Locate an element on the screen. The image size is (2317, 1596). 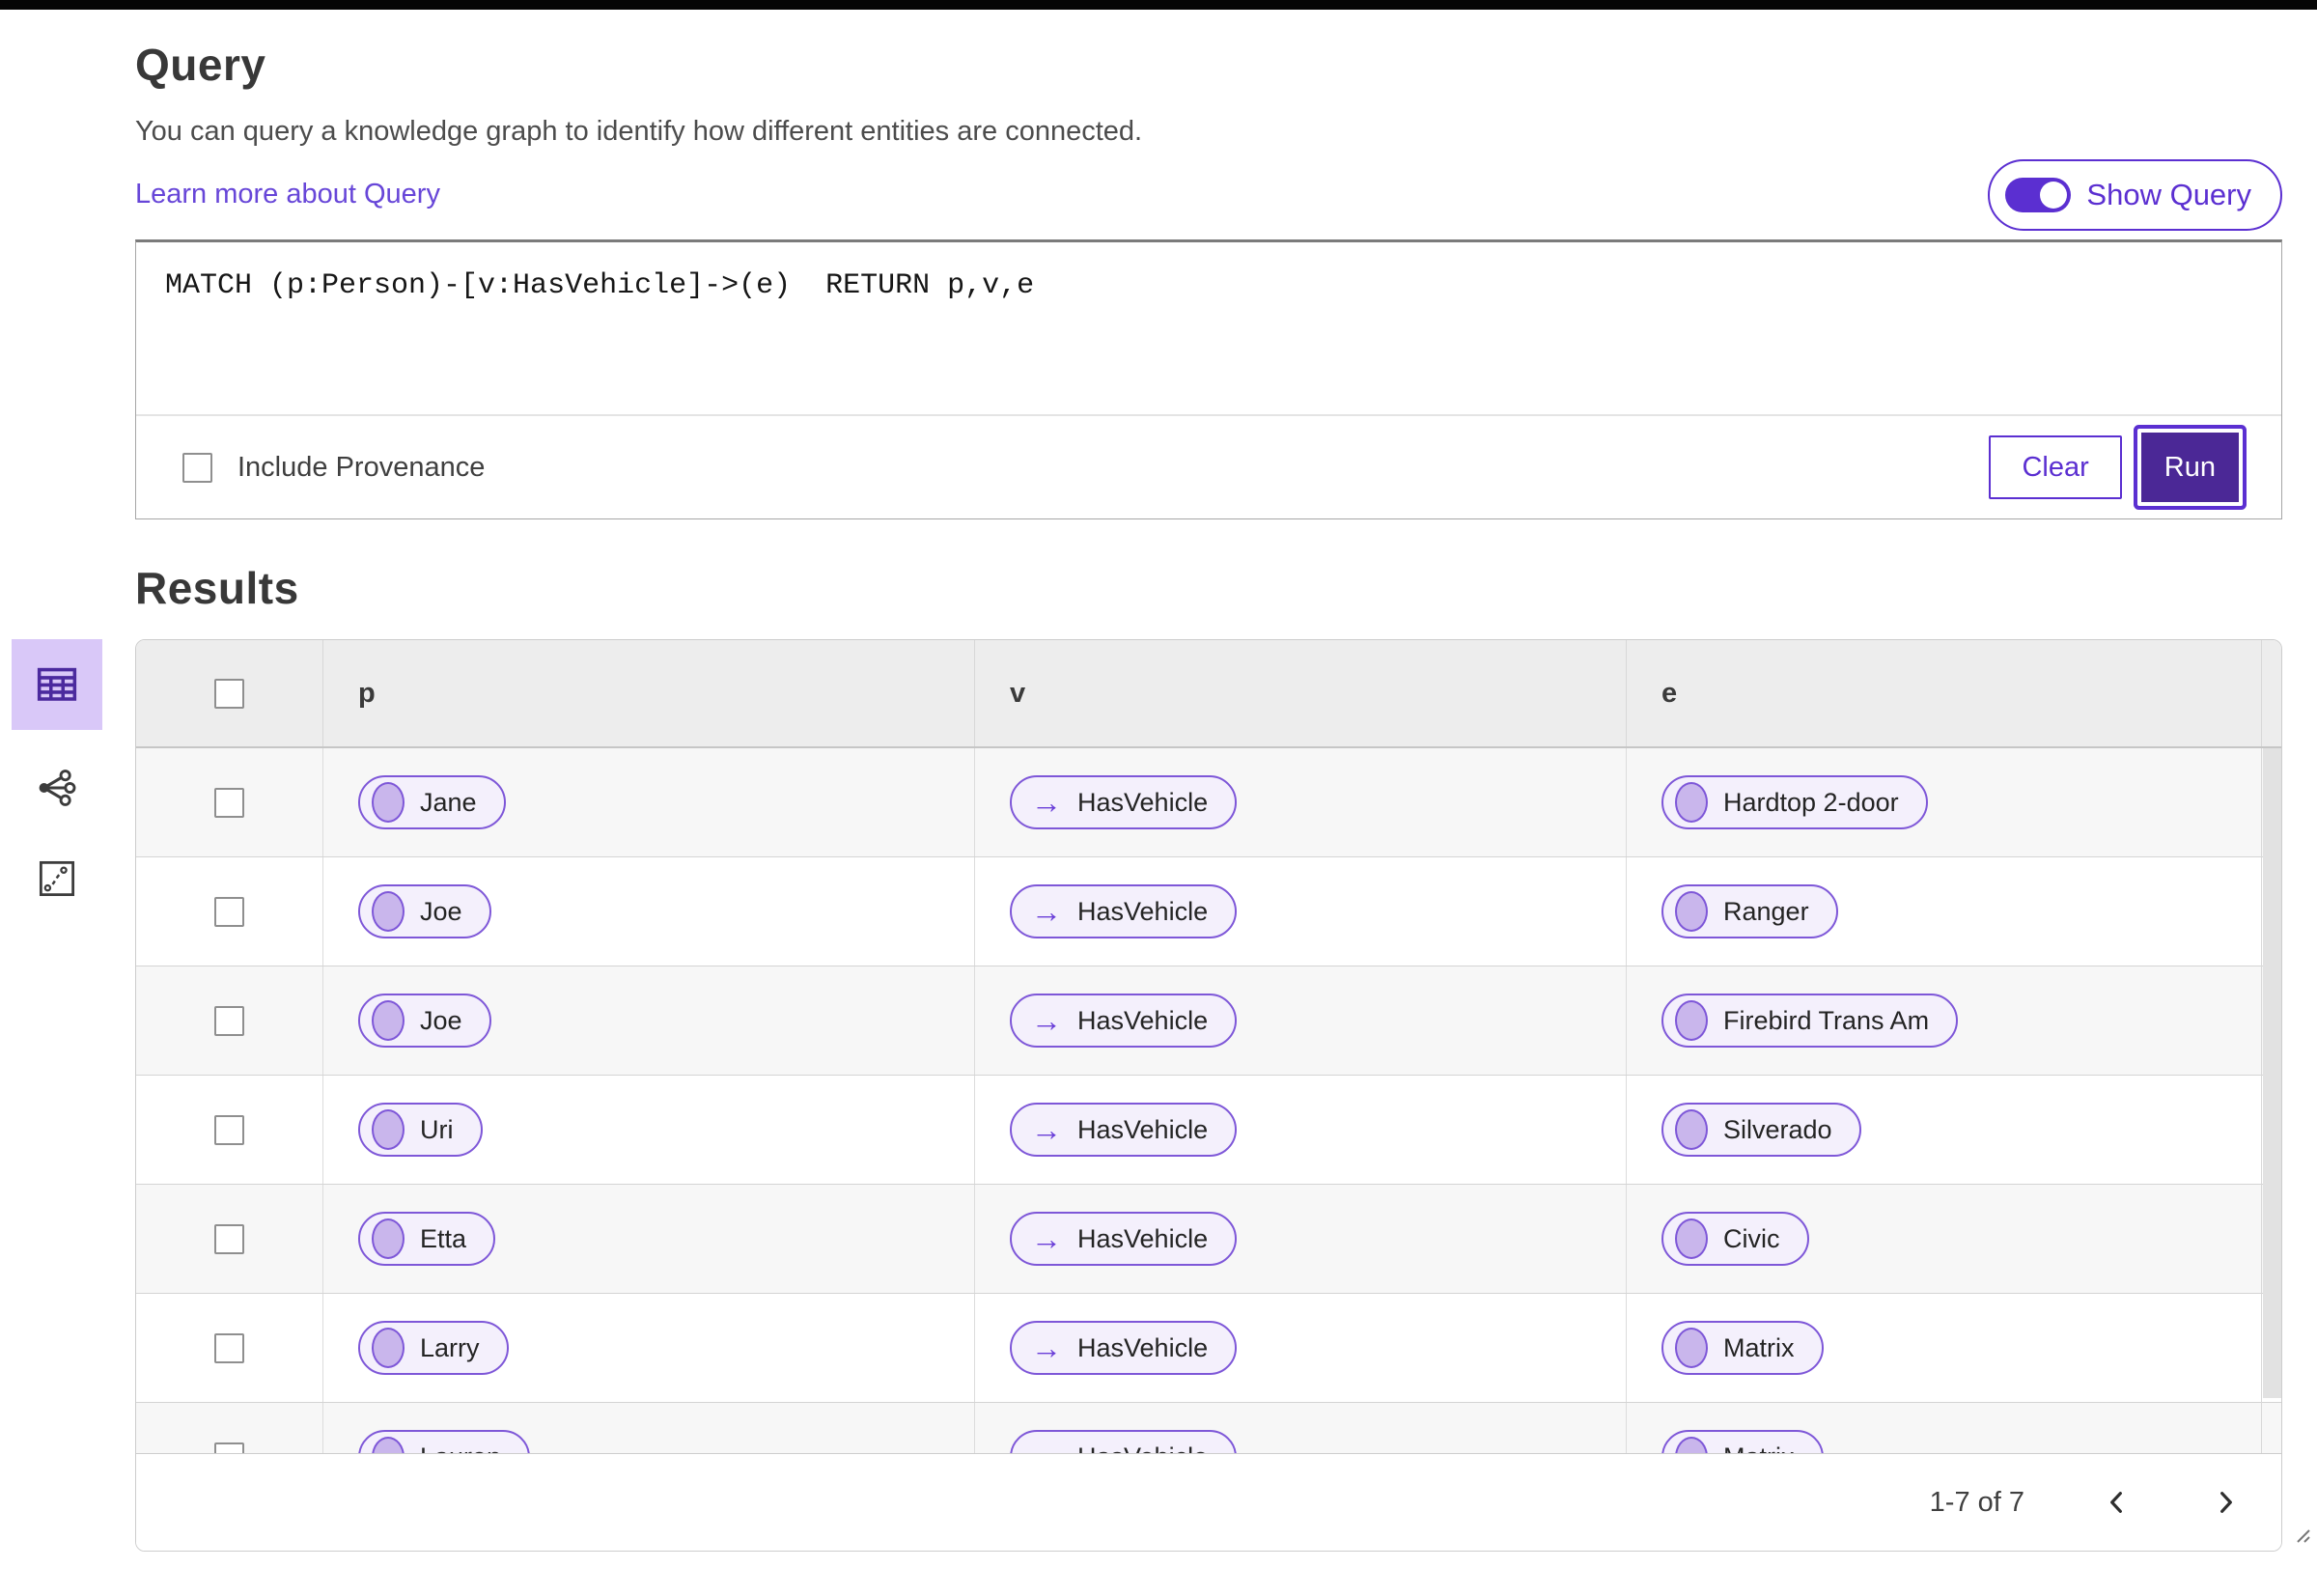
show-query-toggle-button: Show Query is located at coordinates (2135, 195).